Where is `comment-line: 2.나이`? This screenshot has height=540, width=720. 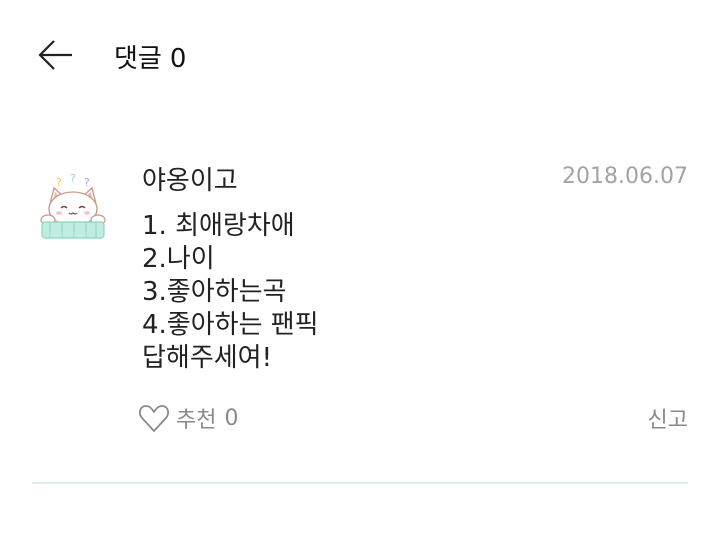 comment-line: 2.나이 is located at coordinates (178, 259).